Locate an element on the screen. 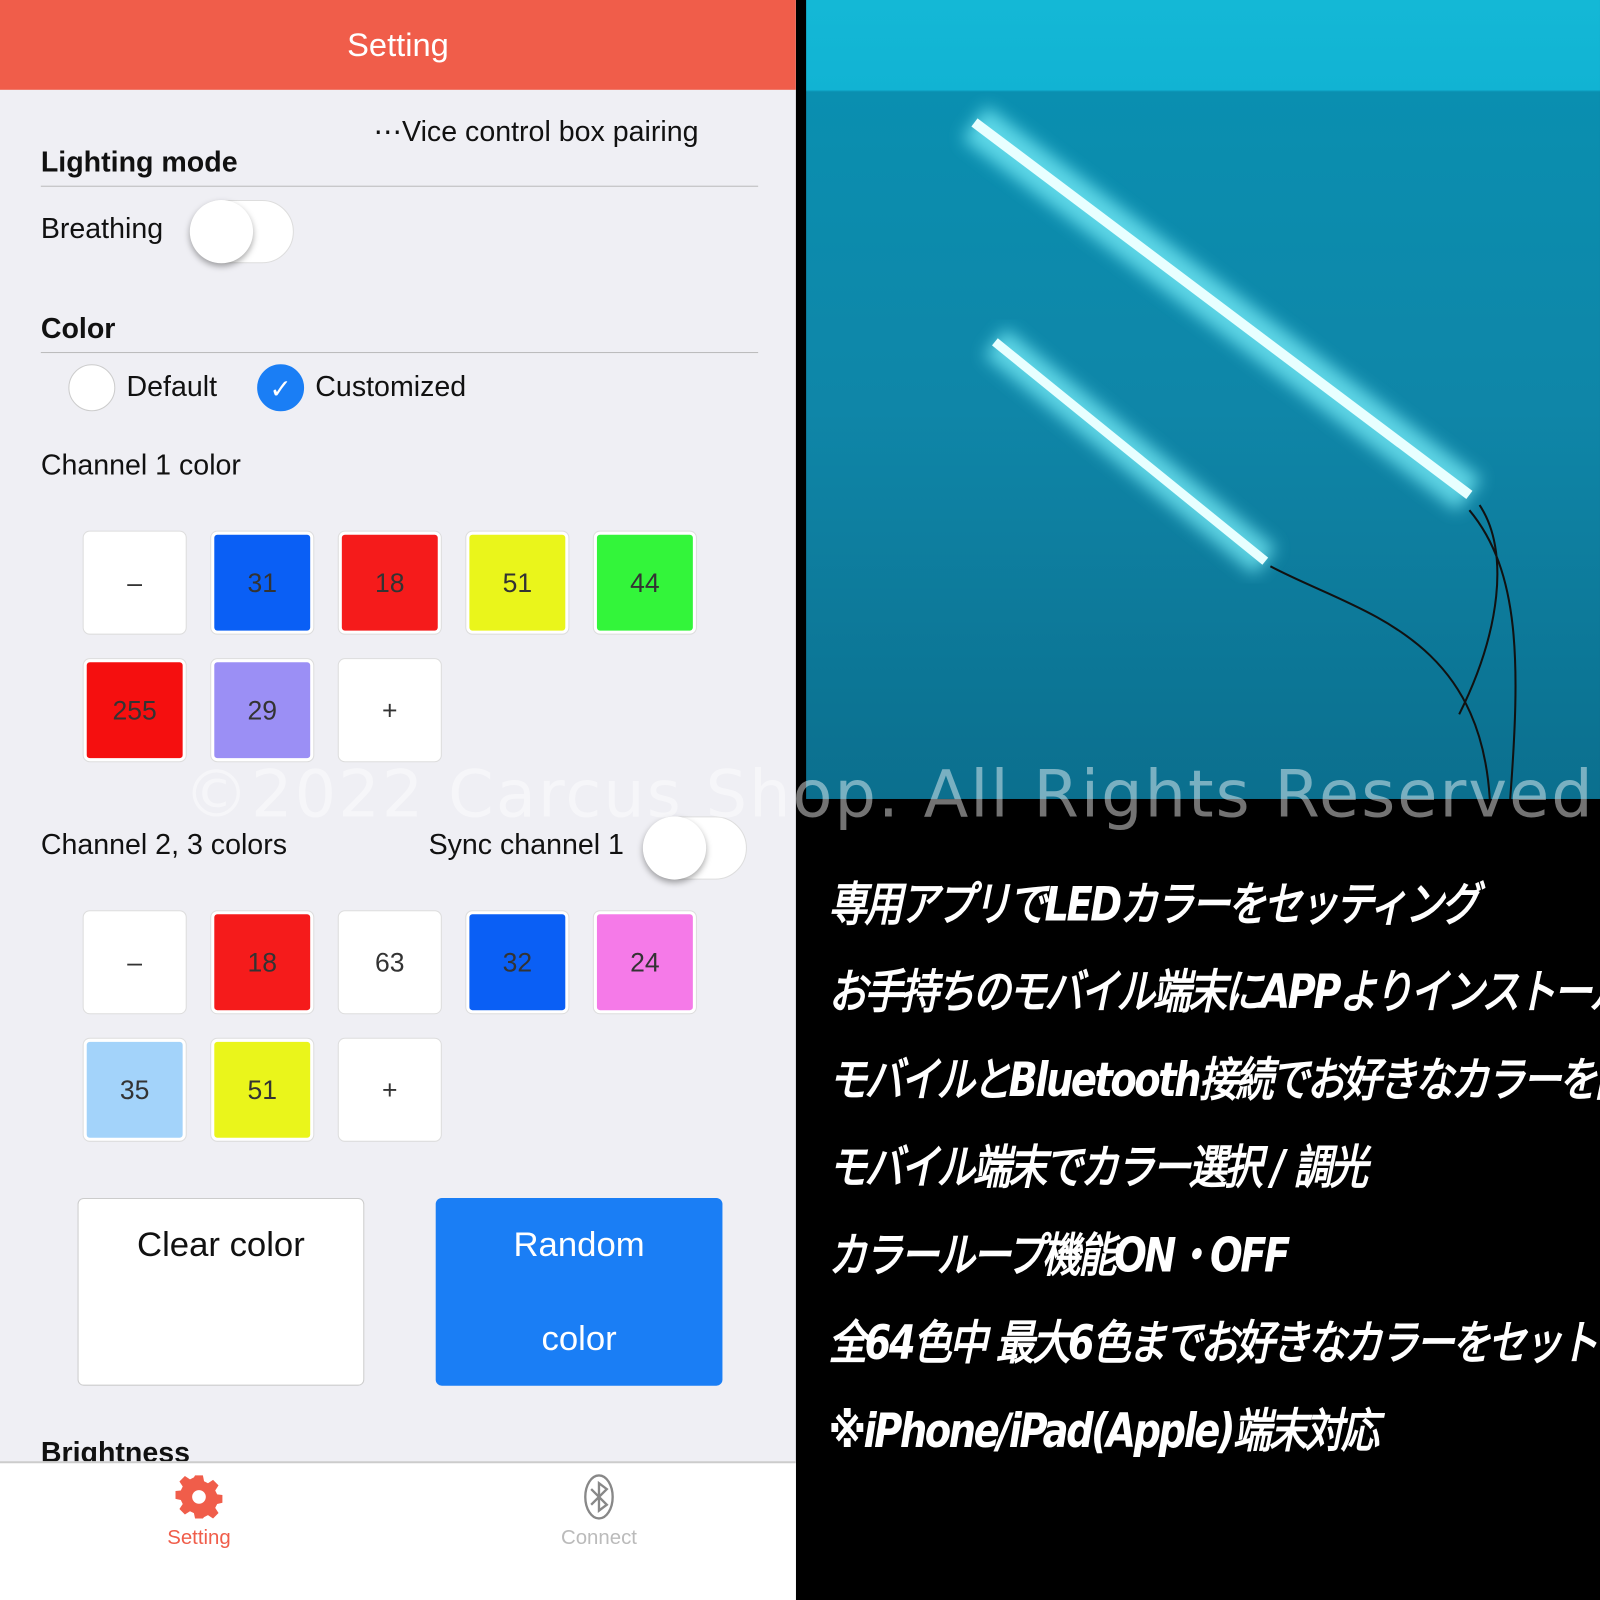 Image resolution: width=1600 pixels, height=1600 pixels. sync-channel1-label: Sync channel 1 is located at coordinates (526, 844).